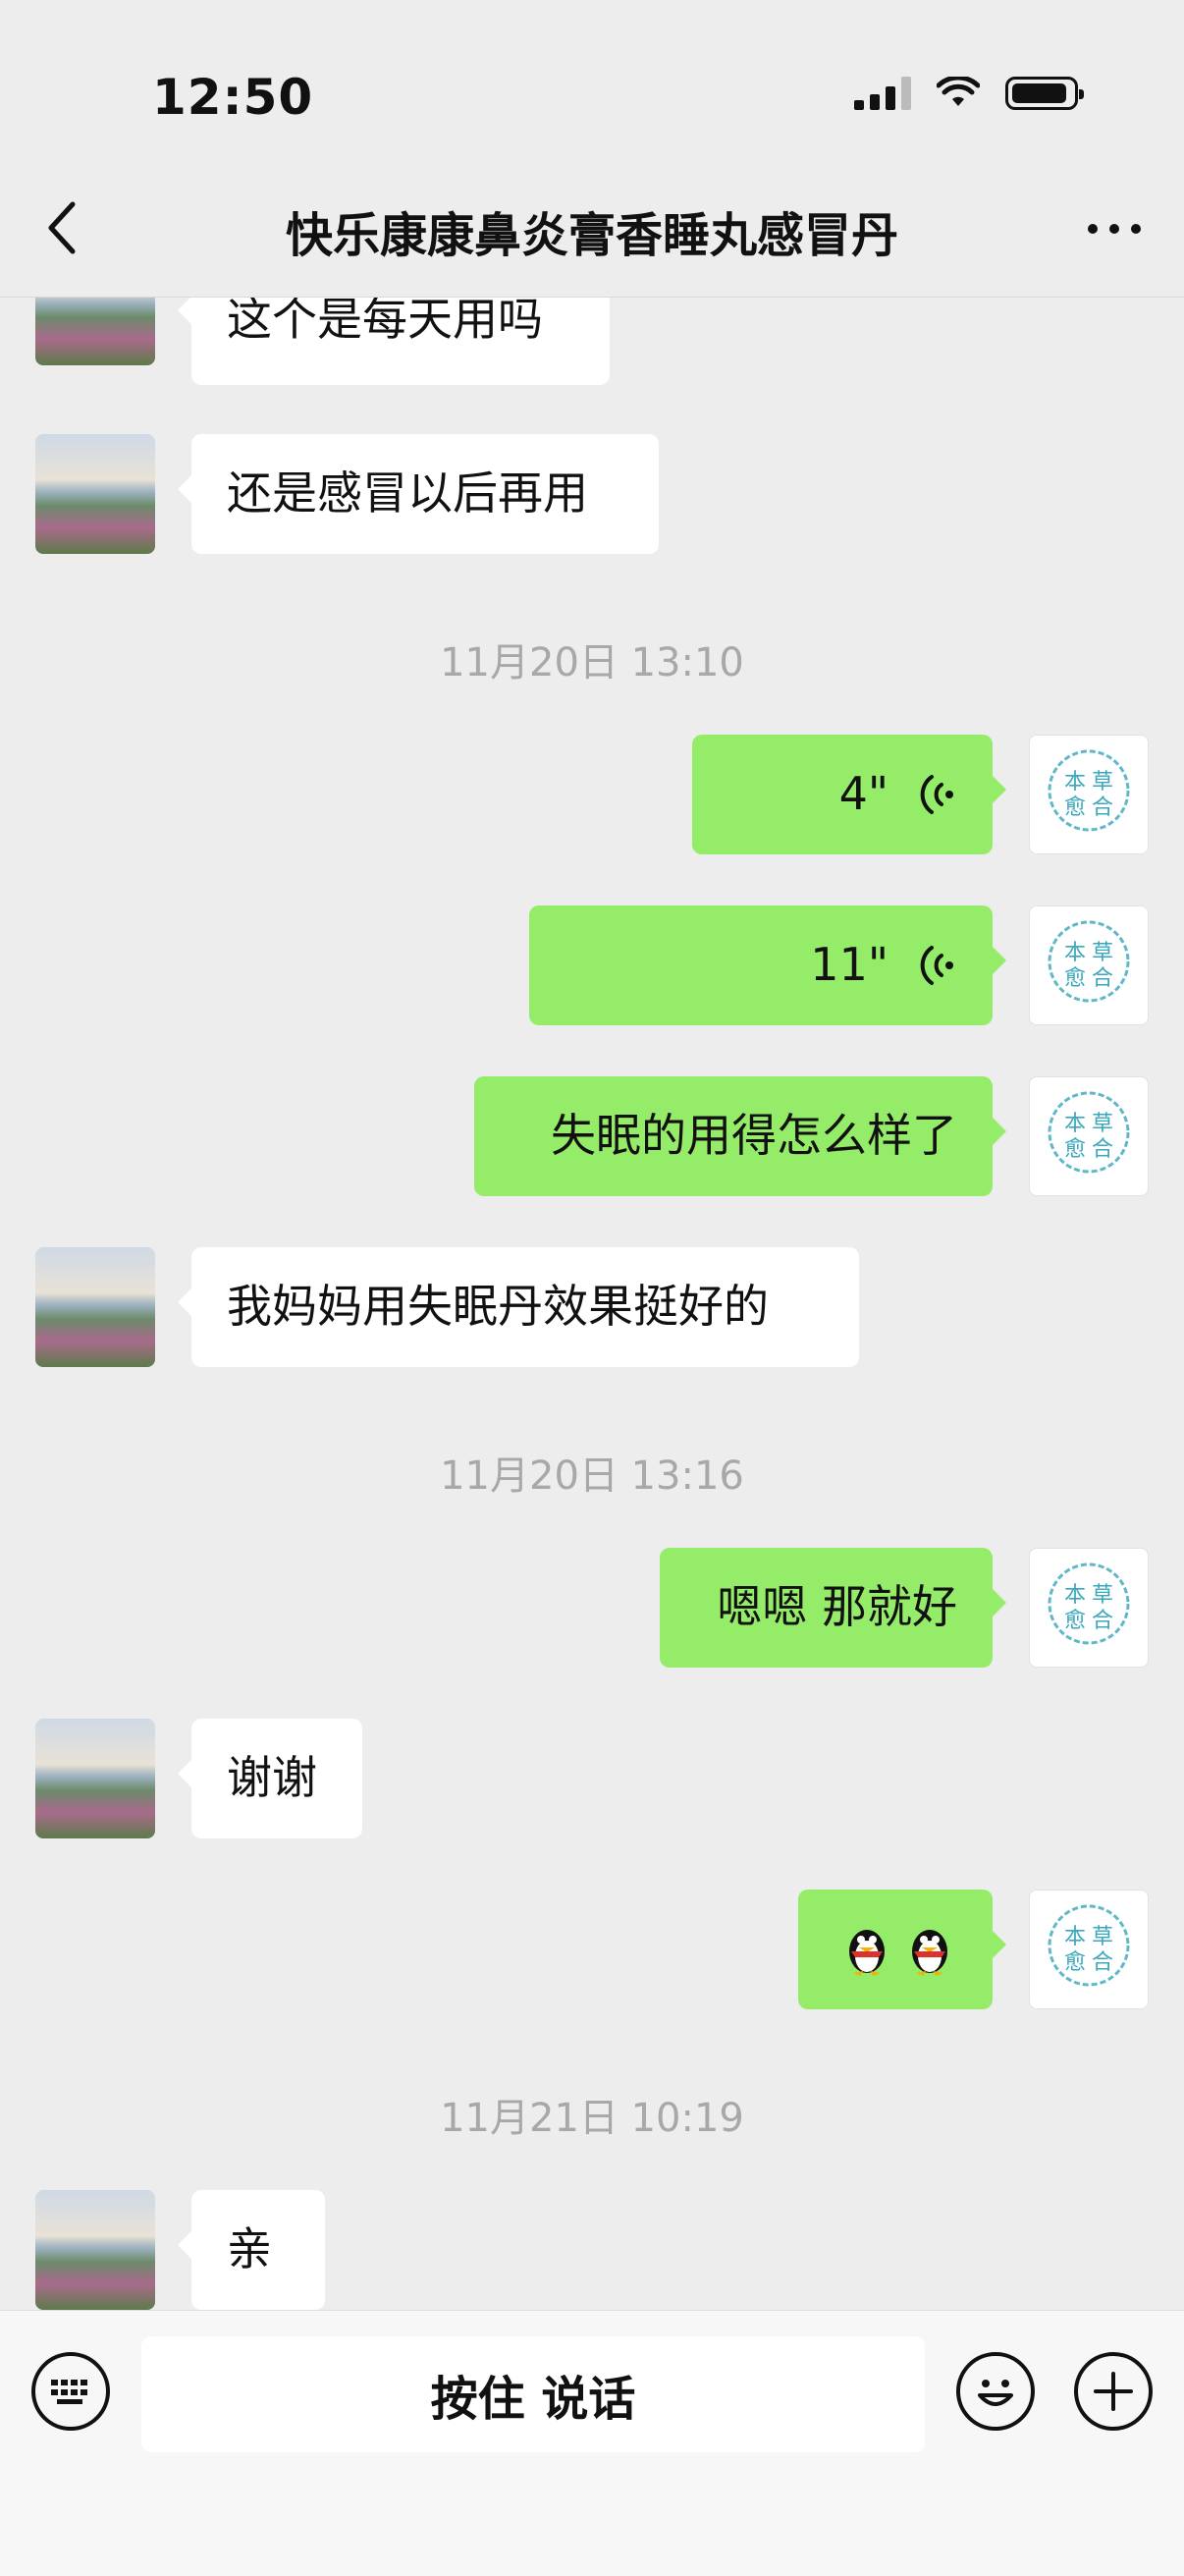 The height and width of the screenshot is (2576, 1184). I want to click on message-text: 嗯嗯 那就好, so click(837, 1607).